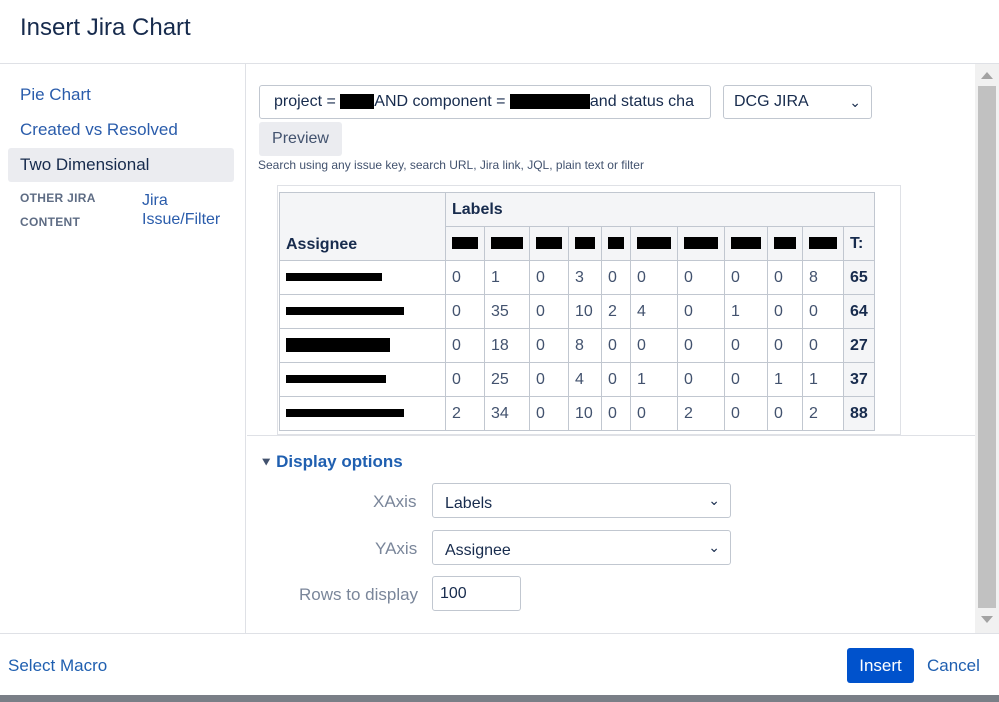  I want to click on server-select: DCG JIRA ⌄, so click(797, 102).